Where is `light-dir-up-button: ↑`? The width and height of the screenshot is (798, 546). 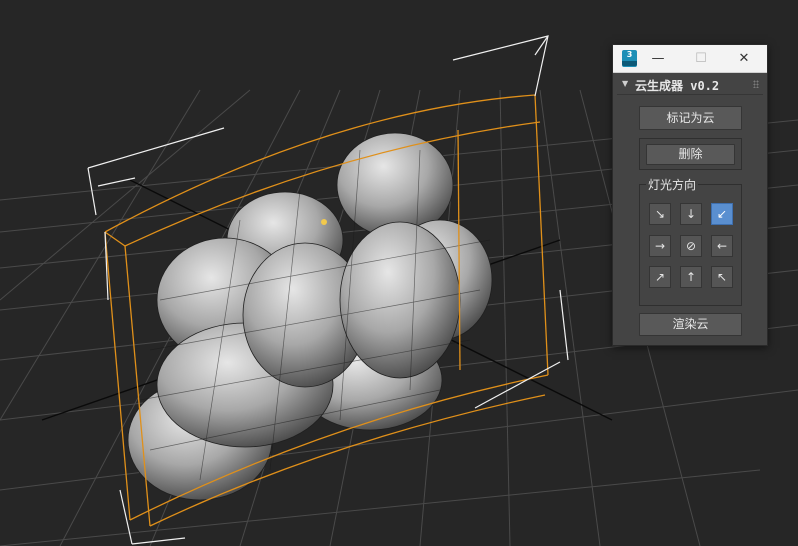
light-dir-up-button: ↑ is located at coordinates (691, 277).